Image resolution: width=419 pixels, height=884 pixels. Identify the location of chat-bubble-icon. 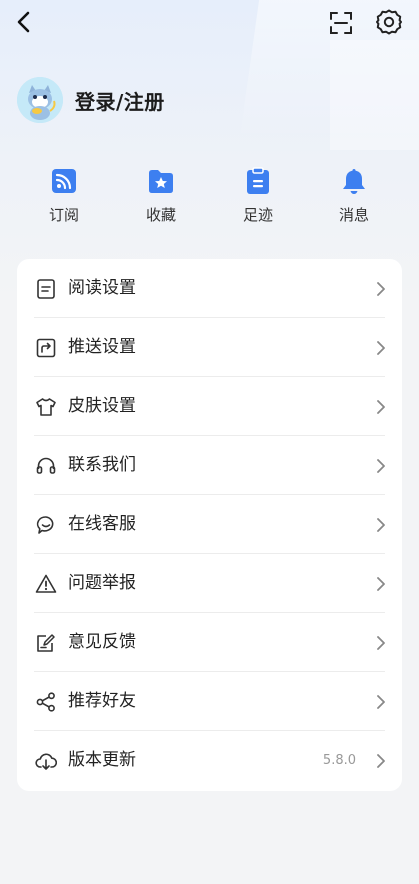
(45, 525).